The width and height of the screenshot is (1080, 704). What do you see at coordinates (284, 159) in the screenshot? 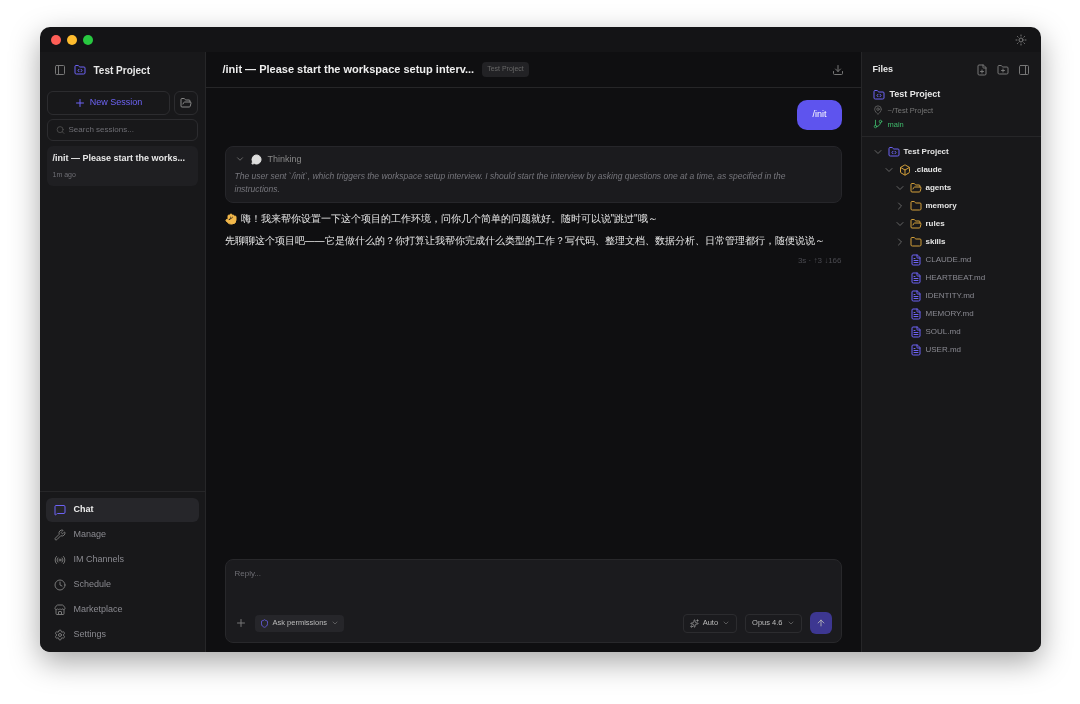
I see `thinking-label: Thinking` at bounding box center [284, 159].